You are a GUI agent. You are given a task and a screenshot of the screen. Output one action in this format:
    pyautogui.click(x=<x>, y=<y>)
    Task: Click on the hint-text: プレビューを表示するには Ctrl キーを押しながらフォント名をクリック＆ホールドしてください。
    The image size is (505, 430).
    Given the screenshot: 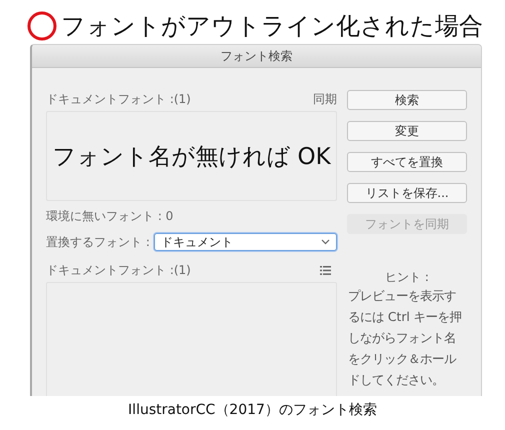 What is the action you would take?
    pyautogui.click(x=405, y=338)
    